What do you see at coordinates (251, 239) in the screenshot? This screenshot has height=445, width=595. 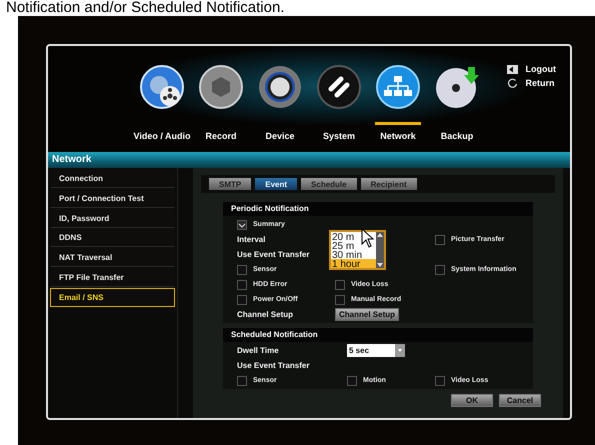 I see `field-label: Interval` at bounding box center [251, 239].